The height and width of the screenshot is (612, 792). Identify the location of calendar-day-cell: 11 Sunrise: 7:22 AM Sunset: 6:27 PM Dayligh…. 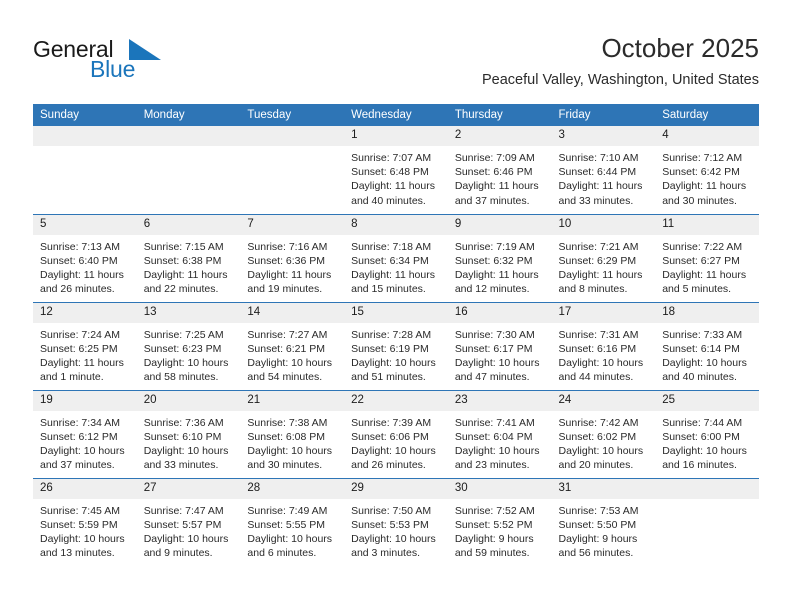
(707, 257).